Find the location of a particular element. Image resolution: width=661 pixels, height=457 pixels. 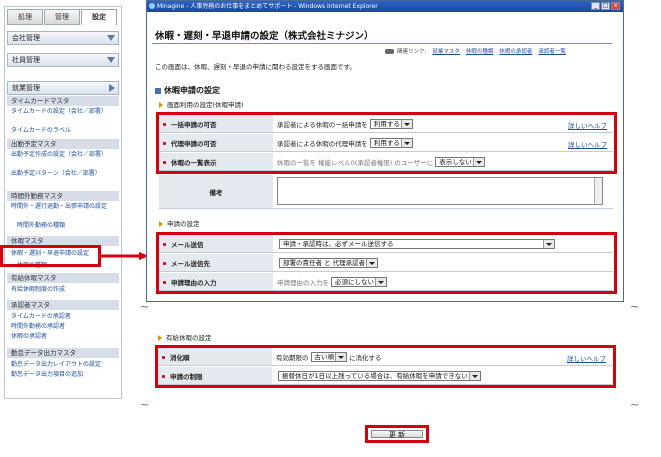

tab-settings: 設定 is located at coordinates (99, 17).